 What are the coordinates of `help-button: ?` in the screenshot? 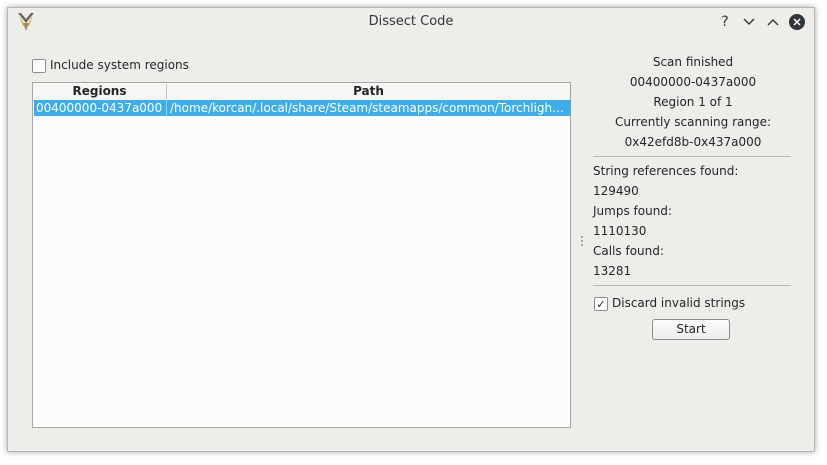 It's located at (725, 22).